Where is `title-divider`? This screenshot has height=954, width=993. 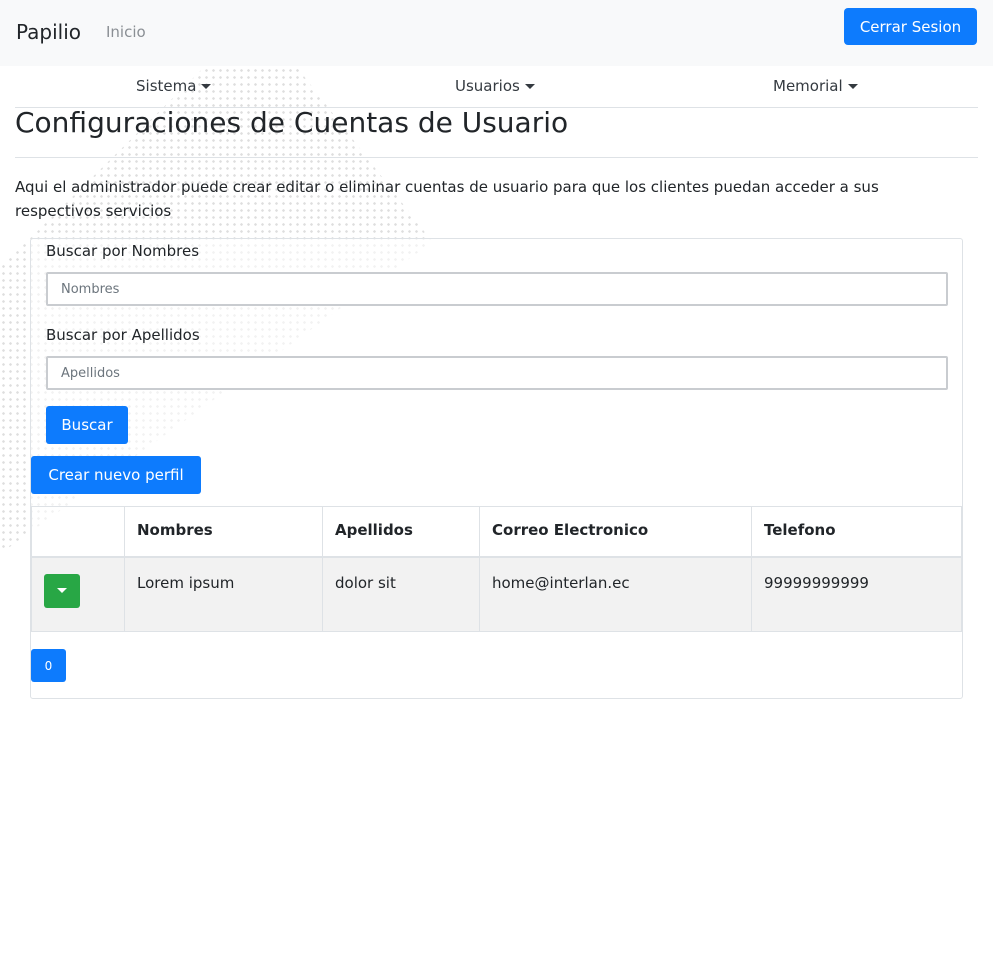 title-divider is located at coordinates (496, 157).